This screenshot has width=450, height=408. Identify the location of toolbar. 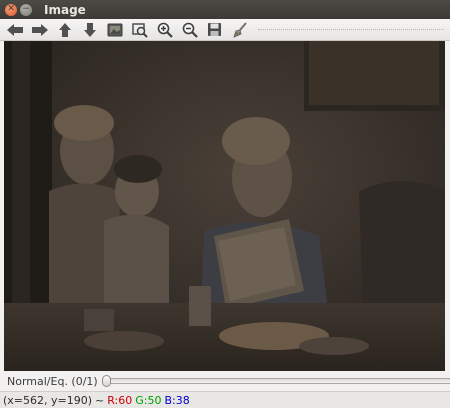
(225, 30).